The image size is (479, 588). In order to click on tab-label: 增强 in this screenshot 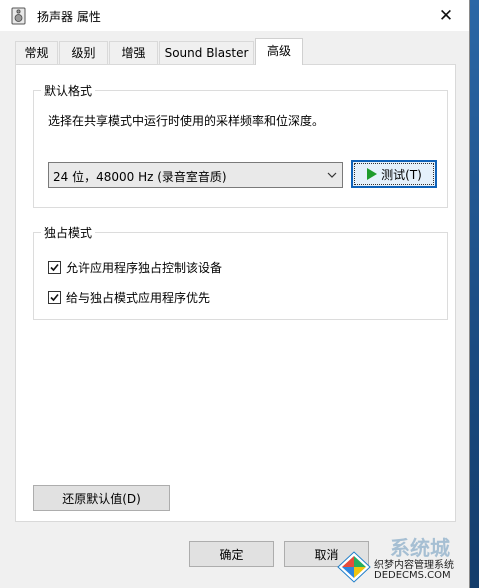, I will do `click(133, 53)`.